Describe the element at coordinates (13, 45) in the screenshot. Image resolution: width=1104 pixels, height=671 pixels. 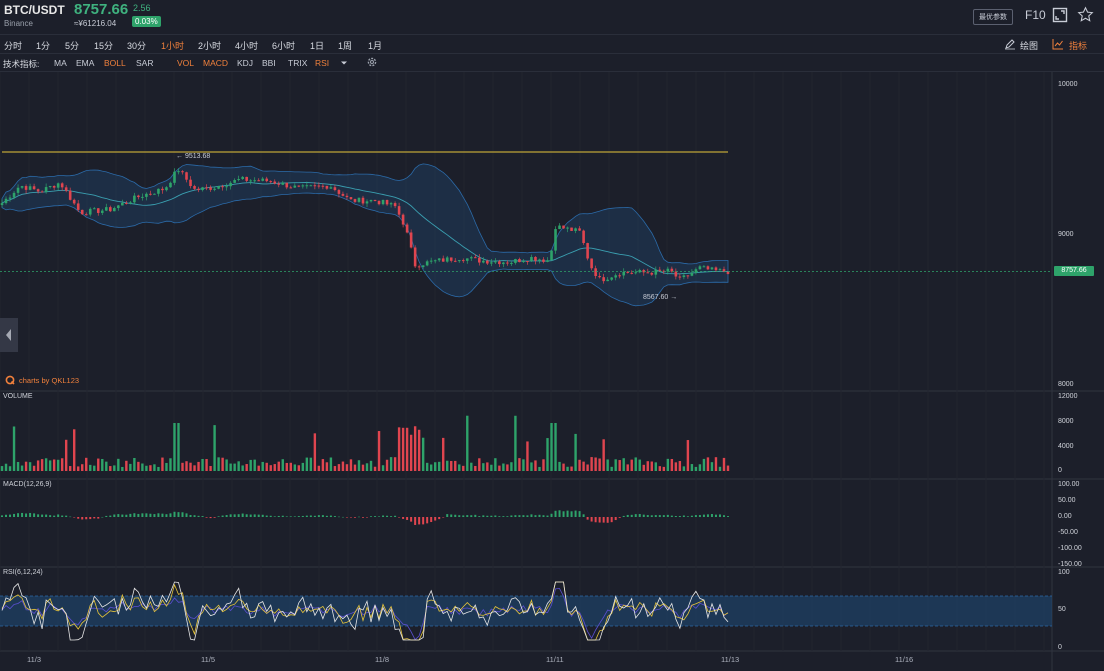
I see `tab-timeframe: 分时` at that location.